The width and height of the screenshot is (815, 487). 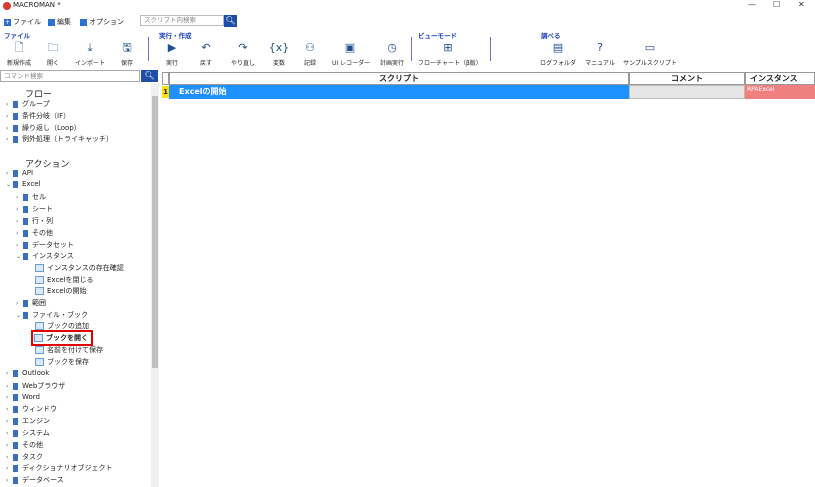 What do you see at coordinates (51, 22) in the screenshot?
I see `edit-icon` at bounding box center [51, 22].